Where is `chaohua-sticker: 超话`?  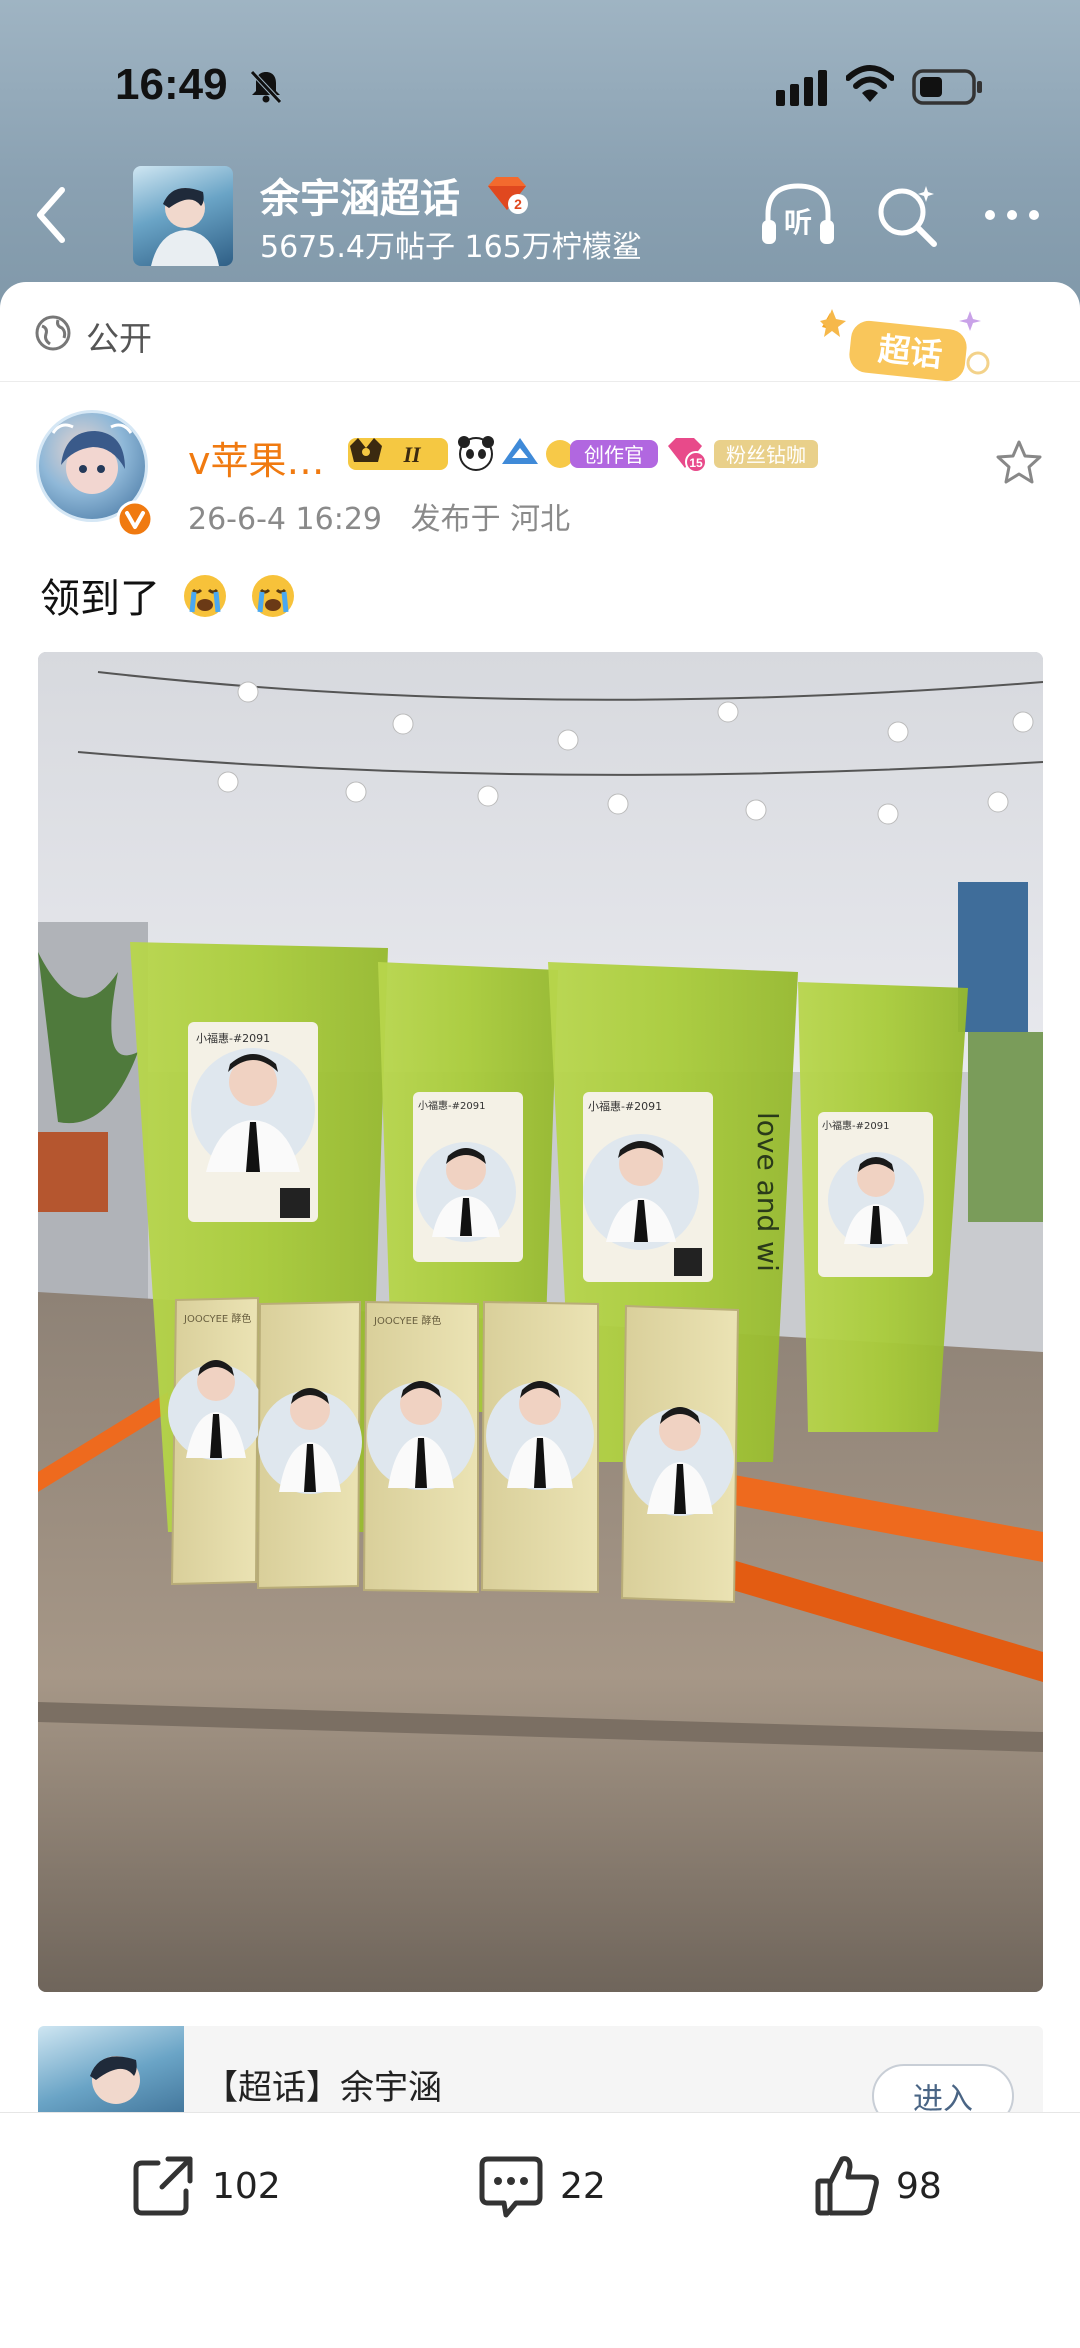 chaohua-sticker: 超话 is located at coordinates (905, 345).